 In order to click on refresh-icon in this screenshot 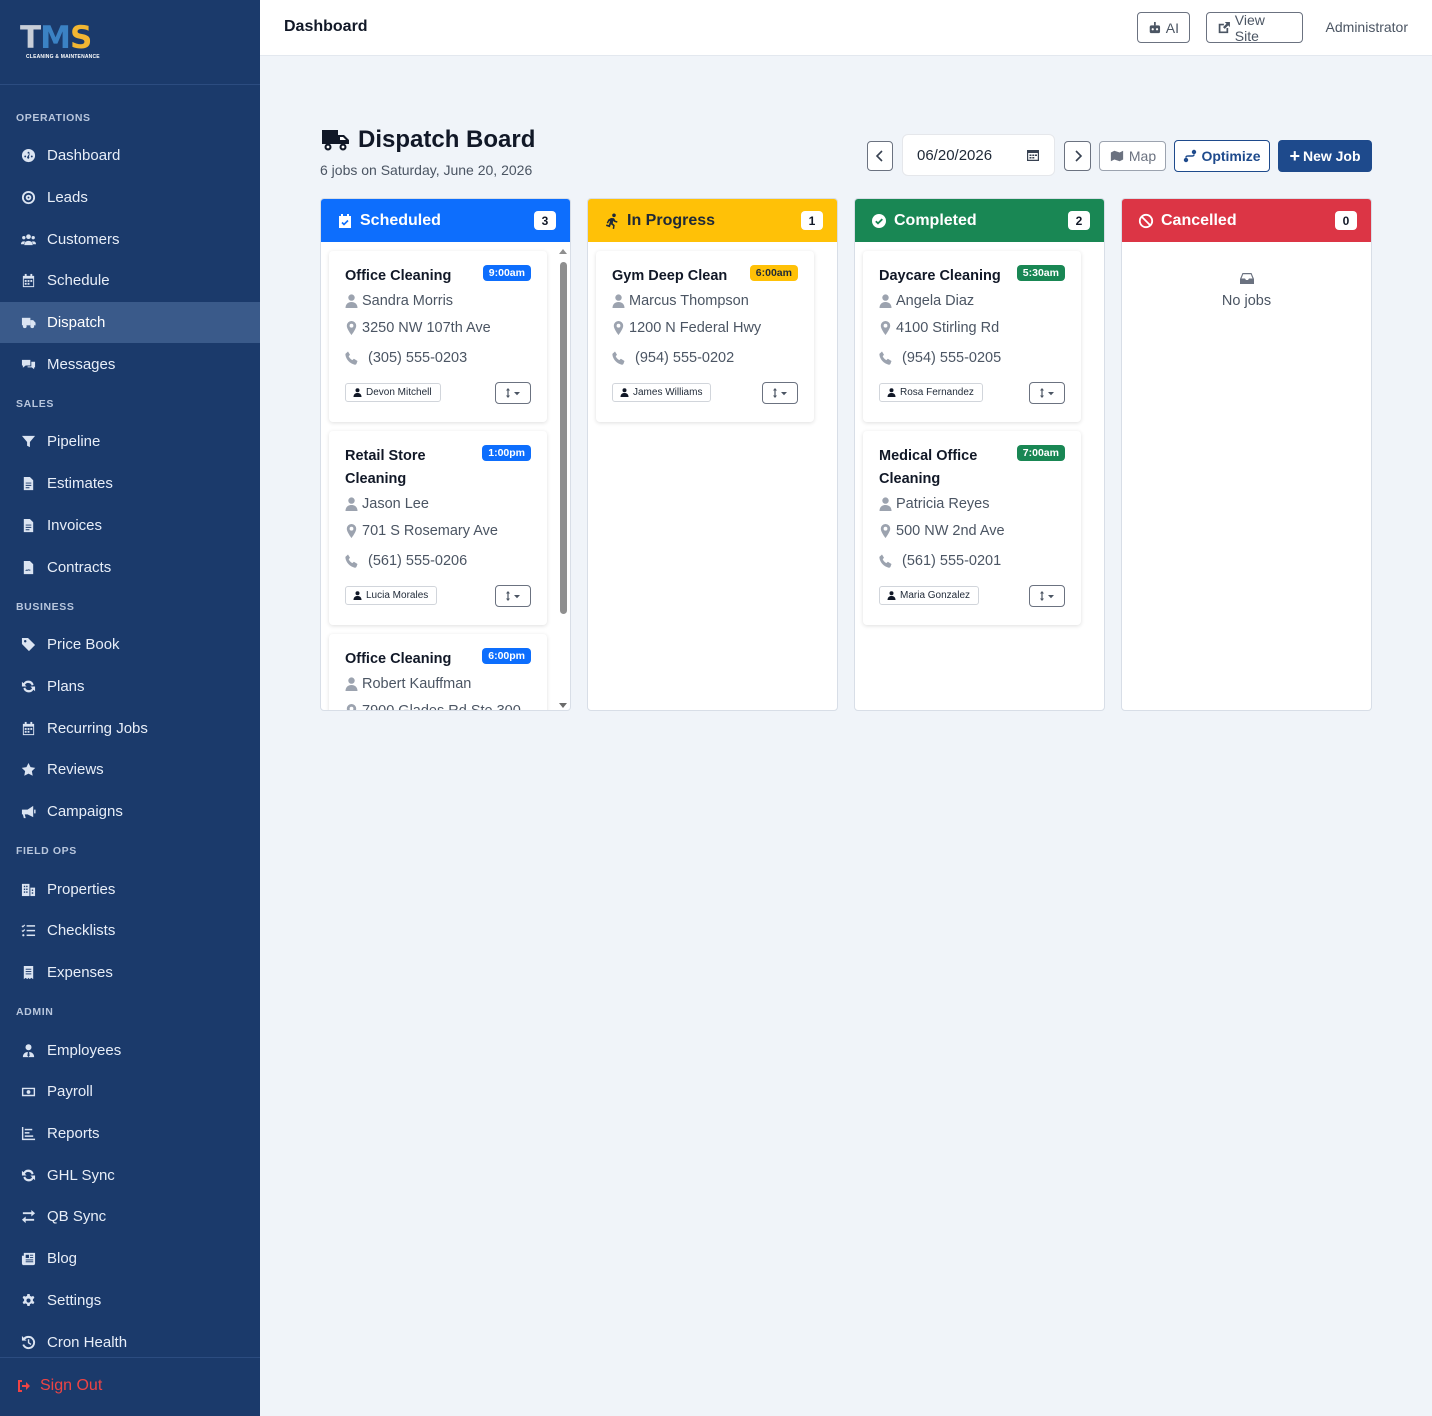, I will do `click(28, 1175)`.